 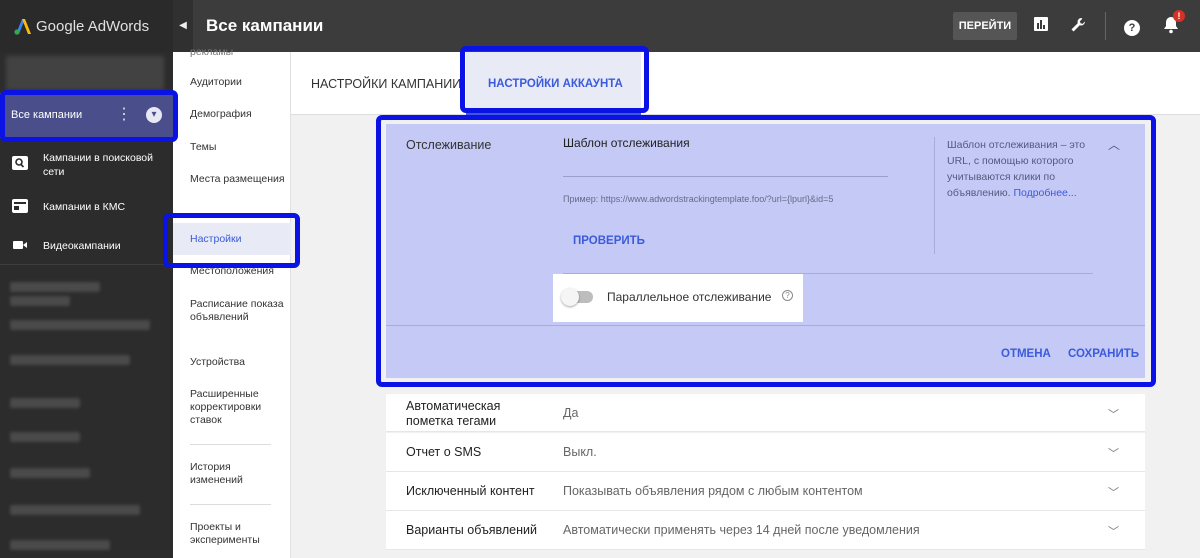 What do you see at coordinates (686, 26) in the screenshot?
I see `top-header: ◀ Все кампании ПЕРЕЙТИ ? !` at bounding box center [686, 26].